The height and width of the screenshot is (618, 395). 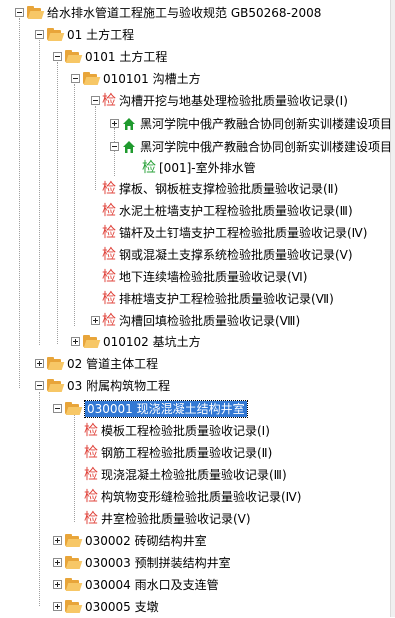 I want to click on tree-row: 01 土方工程, so click(x=197, y=35).